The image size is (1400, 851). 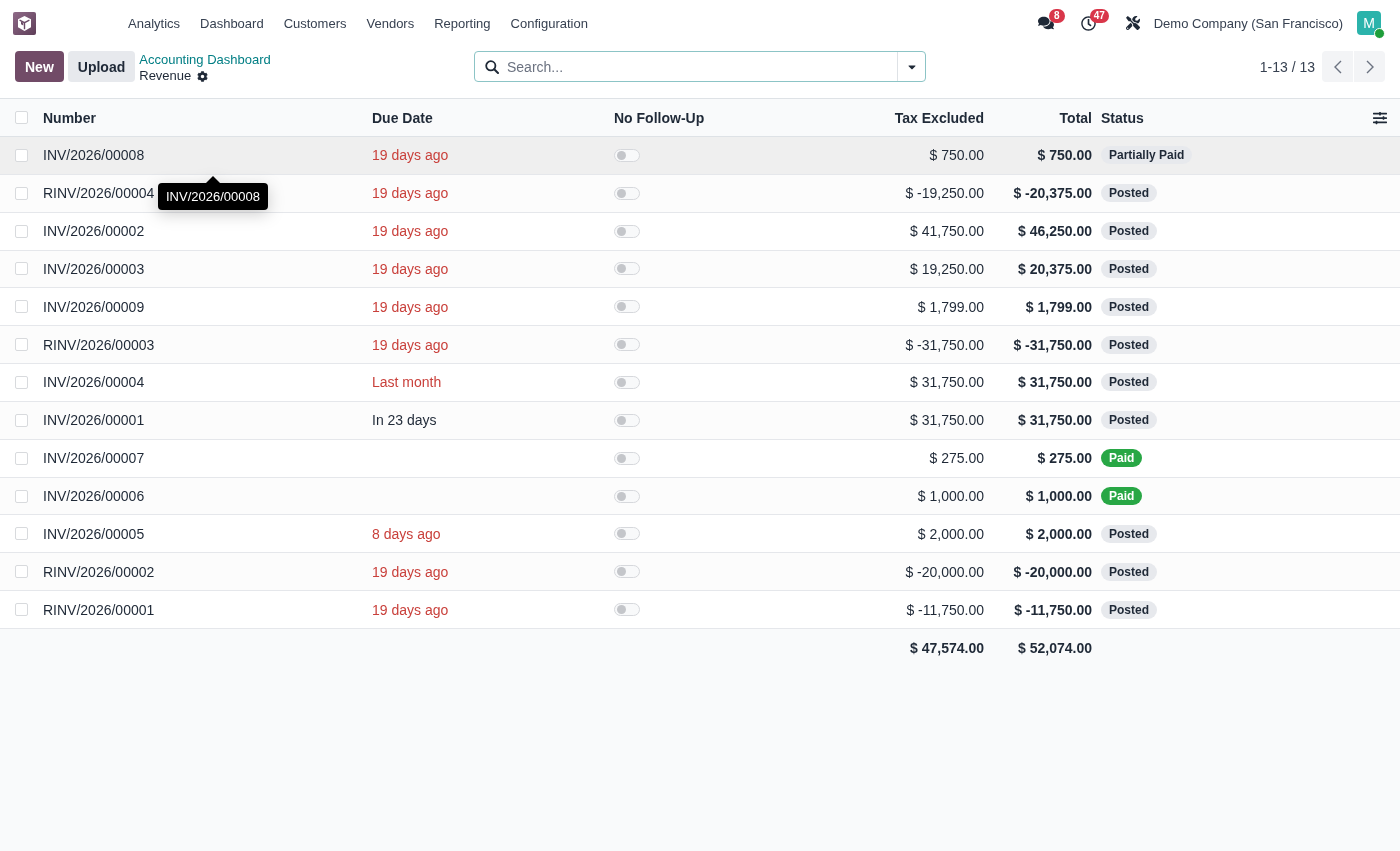 What do you see at coordinates (659, 117) in the screenshot?
I see `column-header: No Follow-Up` at bounding box center [659, 117].